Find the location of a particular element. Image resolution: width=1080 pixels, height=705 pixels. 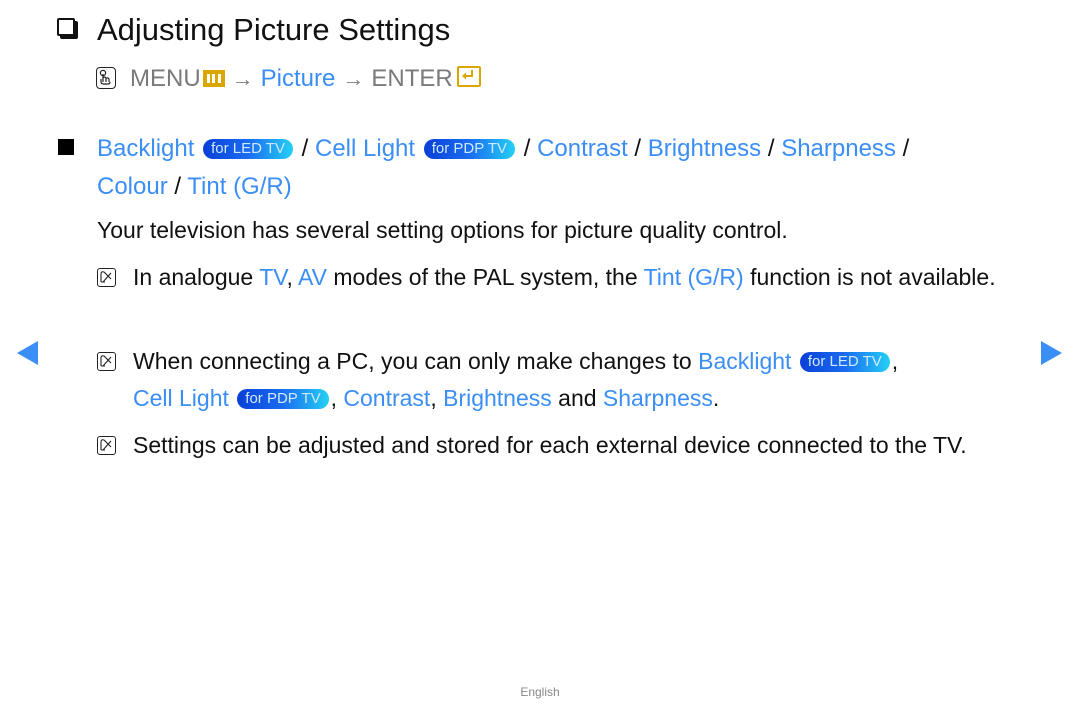

note-text: and is located at coordinates (577, 398).